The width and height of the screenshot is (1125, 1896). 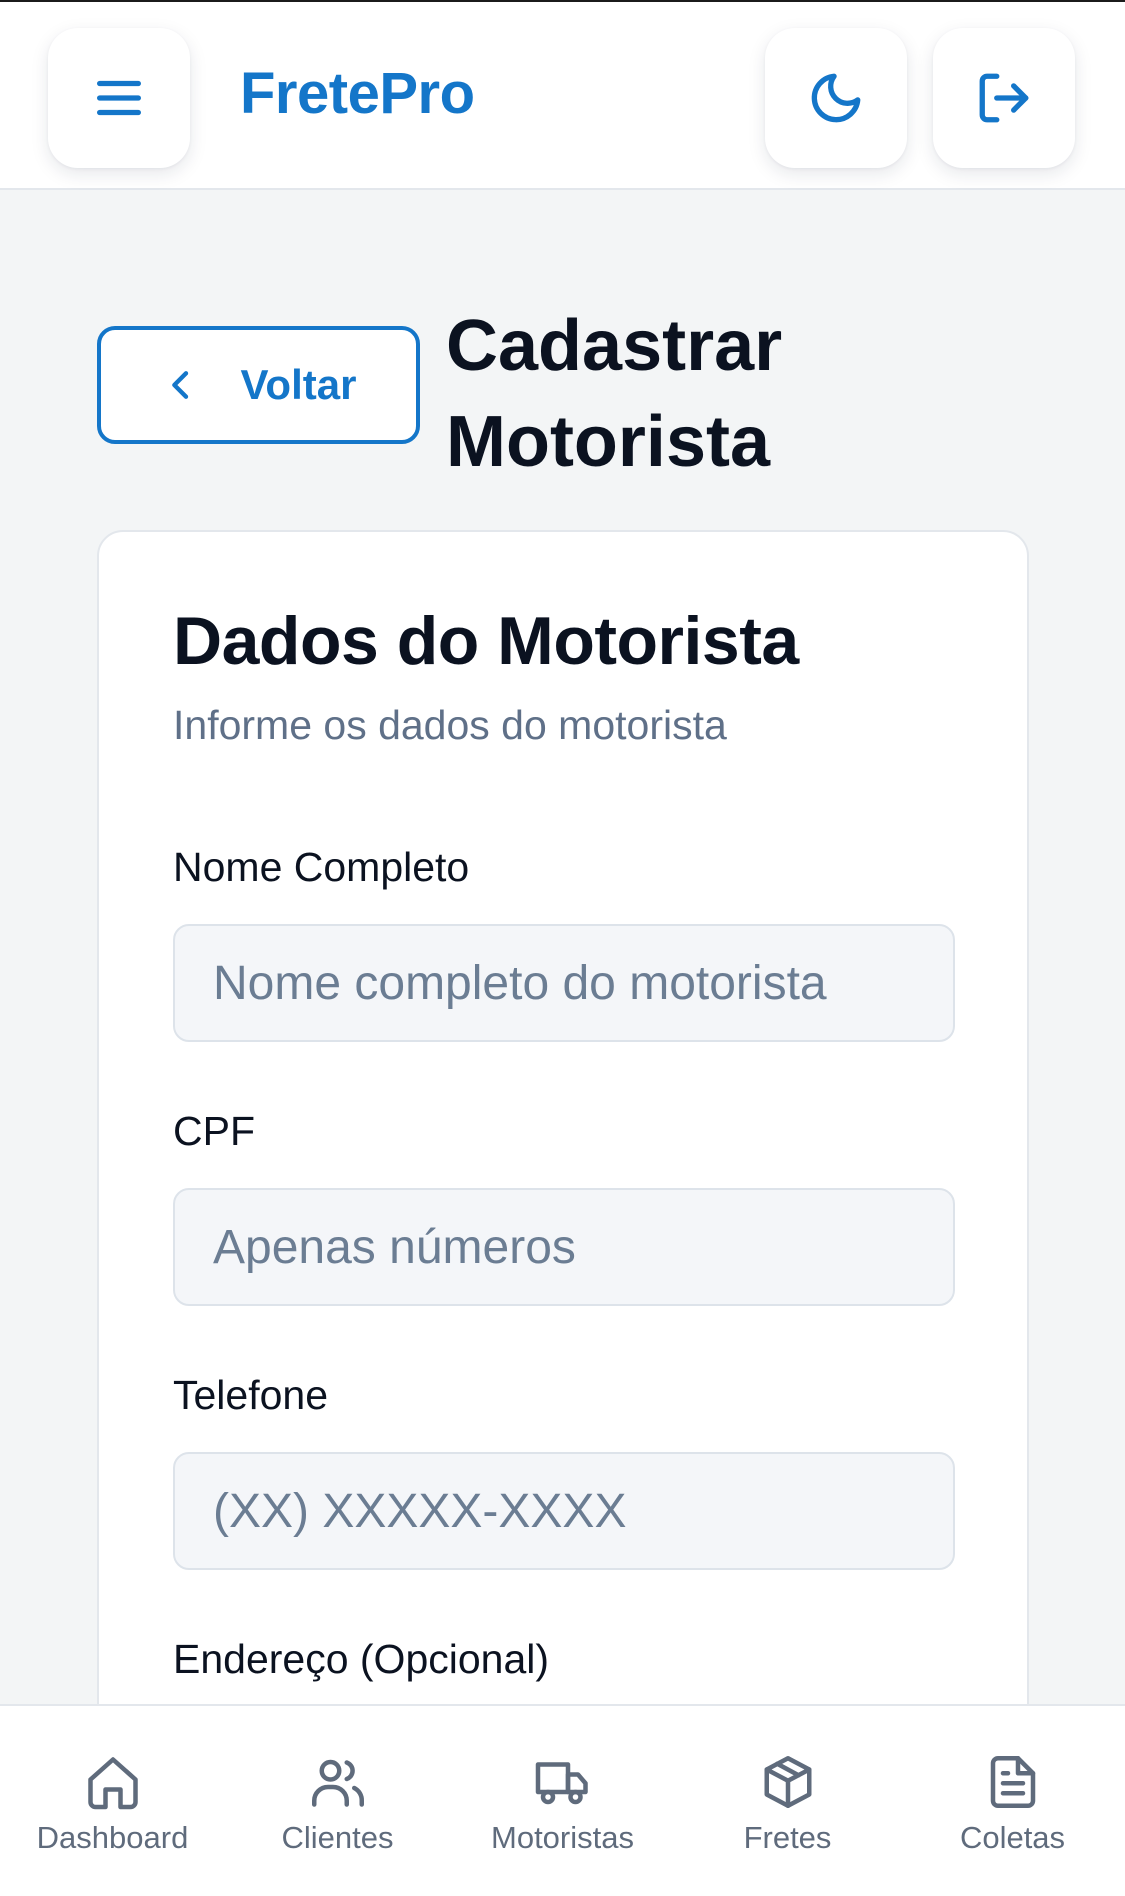 What do you see at coordinates (337, 1812) in the screenshot?
I see `nav-item-clientes: Clientes` at bounding box center [337, 1812].